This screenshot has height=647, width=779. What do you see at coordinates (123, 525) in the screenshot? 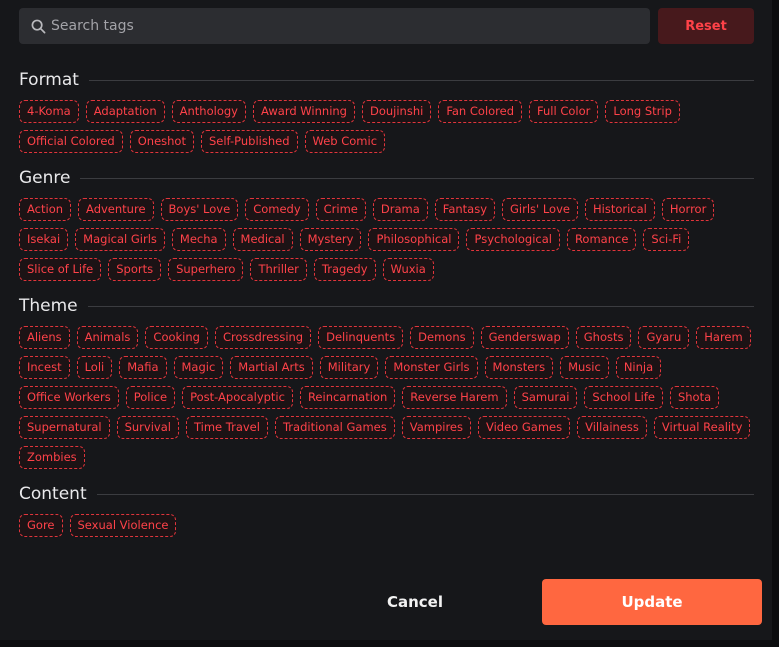
I see `tag-chip: Sexual Violence` at bounding box center [123, 525].